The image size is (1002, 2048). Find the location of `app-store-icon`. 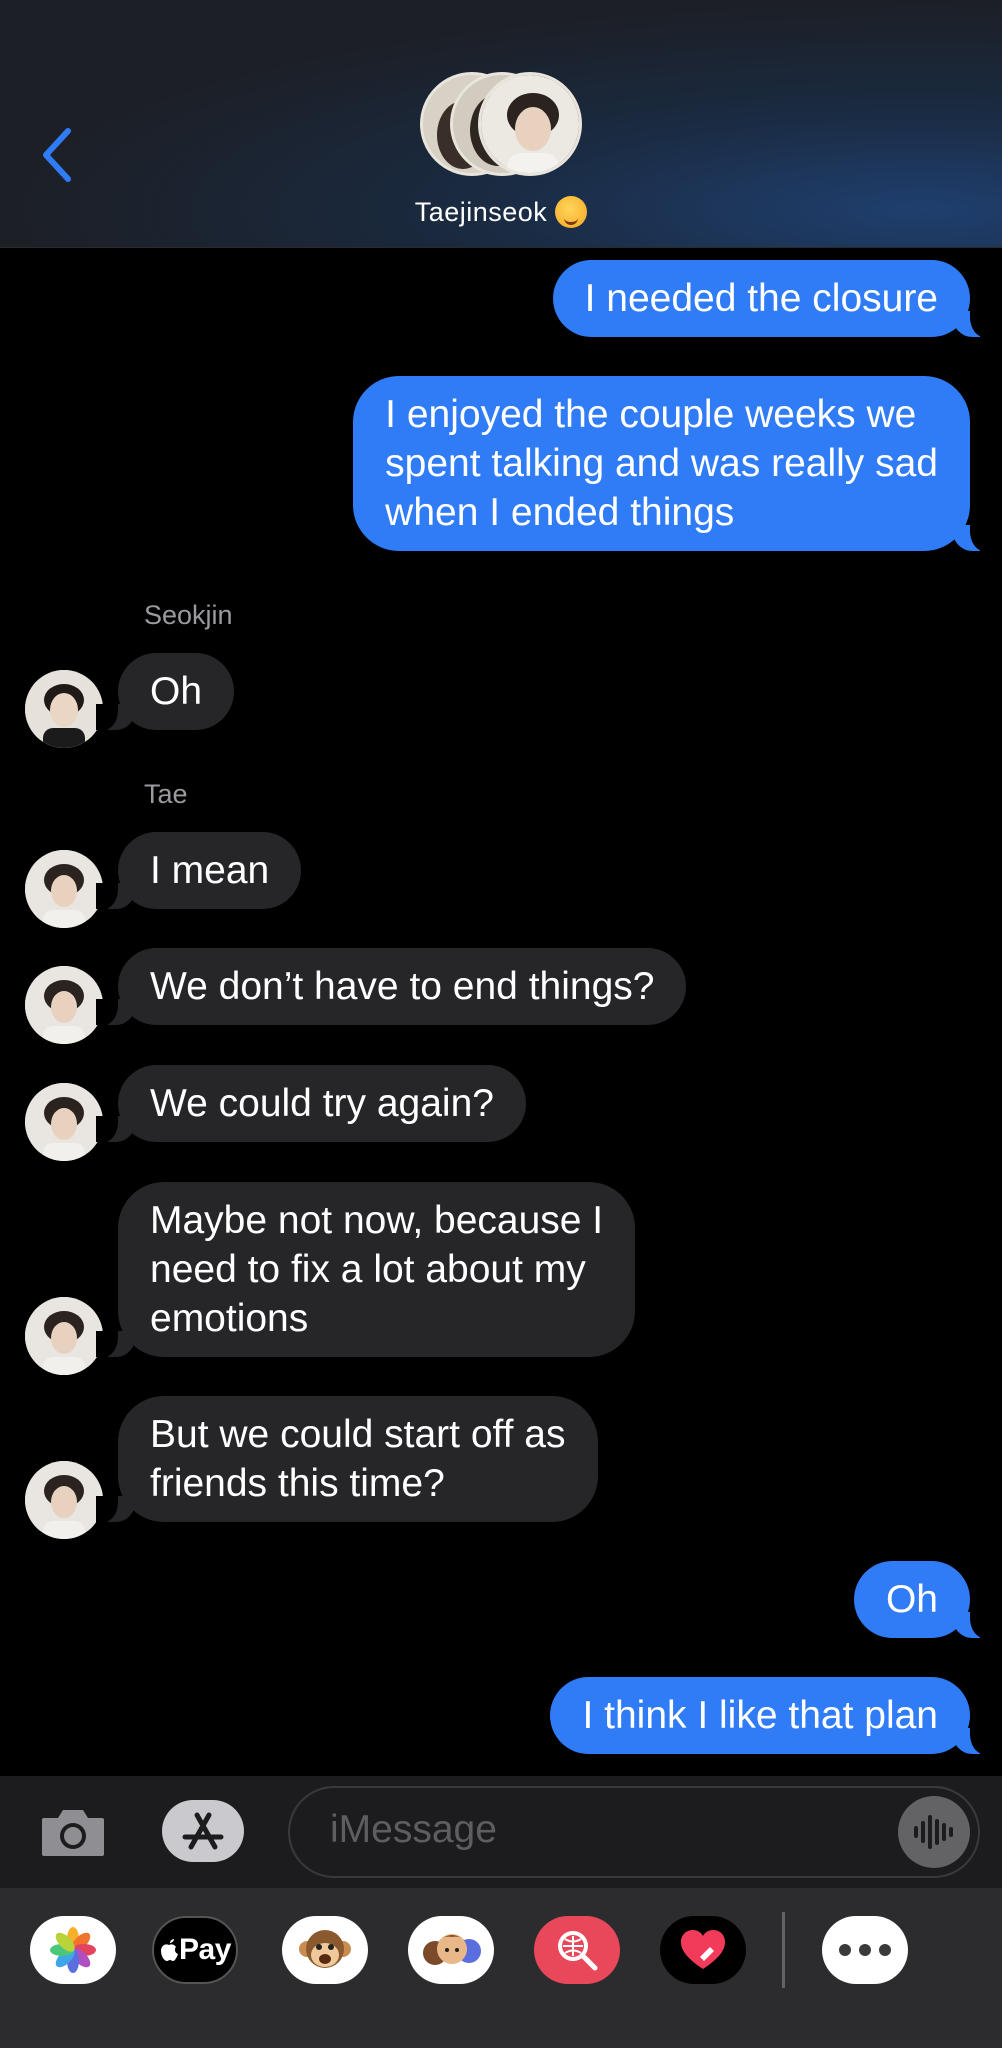

app-store-icon is located at coordinates (203, 1831).